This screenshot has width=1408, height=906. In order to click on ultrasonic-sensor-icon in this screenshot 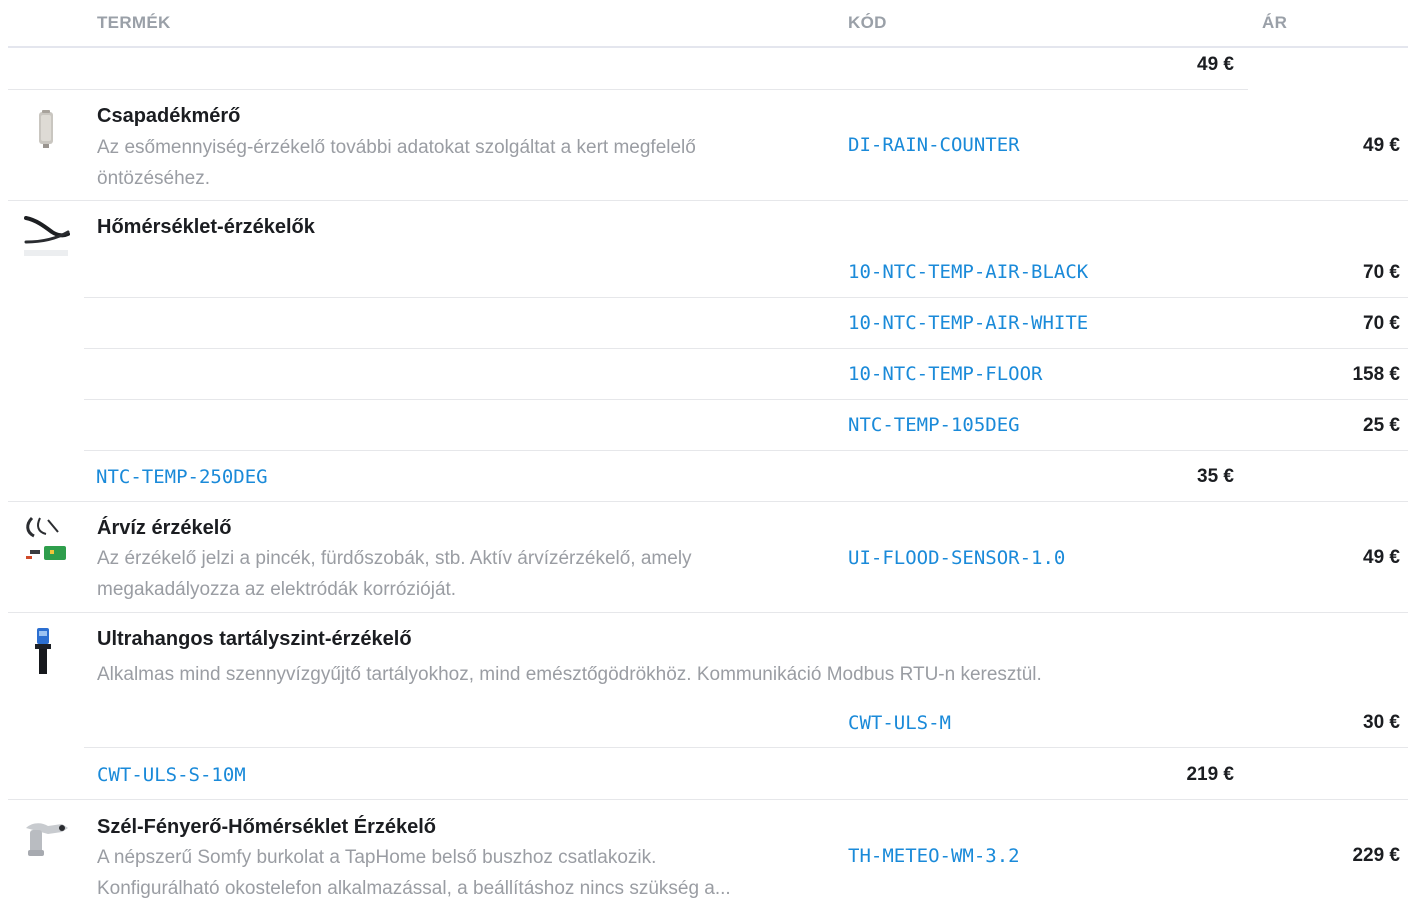, I will do `click(46, 650)`.